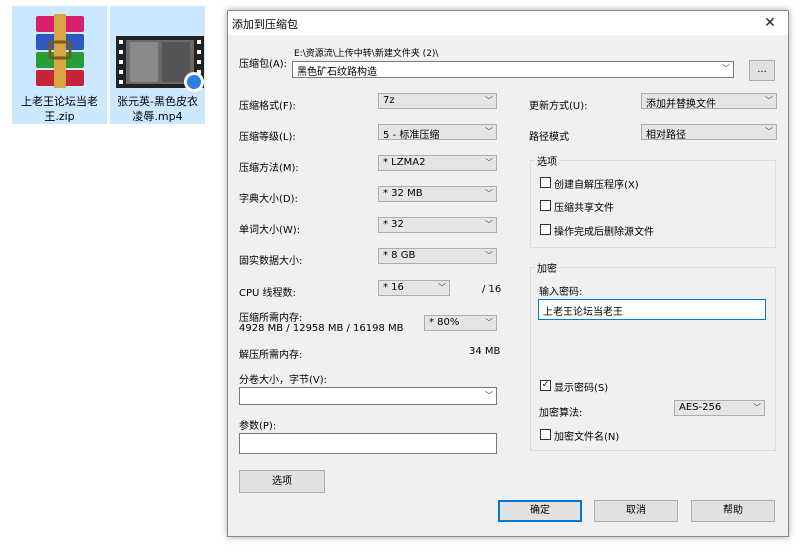 The width and height of the screenshot is (800, 553). I want to click on mem-decompress-value: 34 MB, so click(485, 351).